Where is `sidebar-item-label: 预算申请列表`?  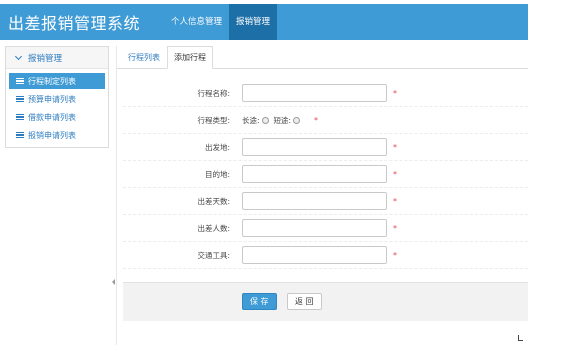
sidebar-item-label: 预算申请列表 is located at coordinates (52, 99).